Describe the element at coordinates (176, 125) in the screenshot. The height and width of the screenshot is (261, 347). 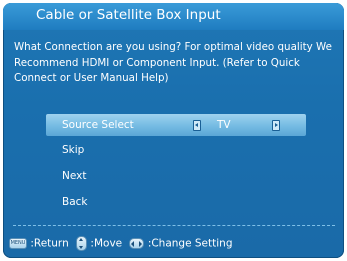
I see `menu-item-source-select: Source Select TV` at that location.